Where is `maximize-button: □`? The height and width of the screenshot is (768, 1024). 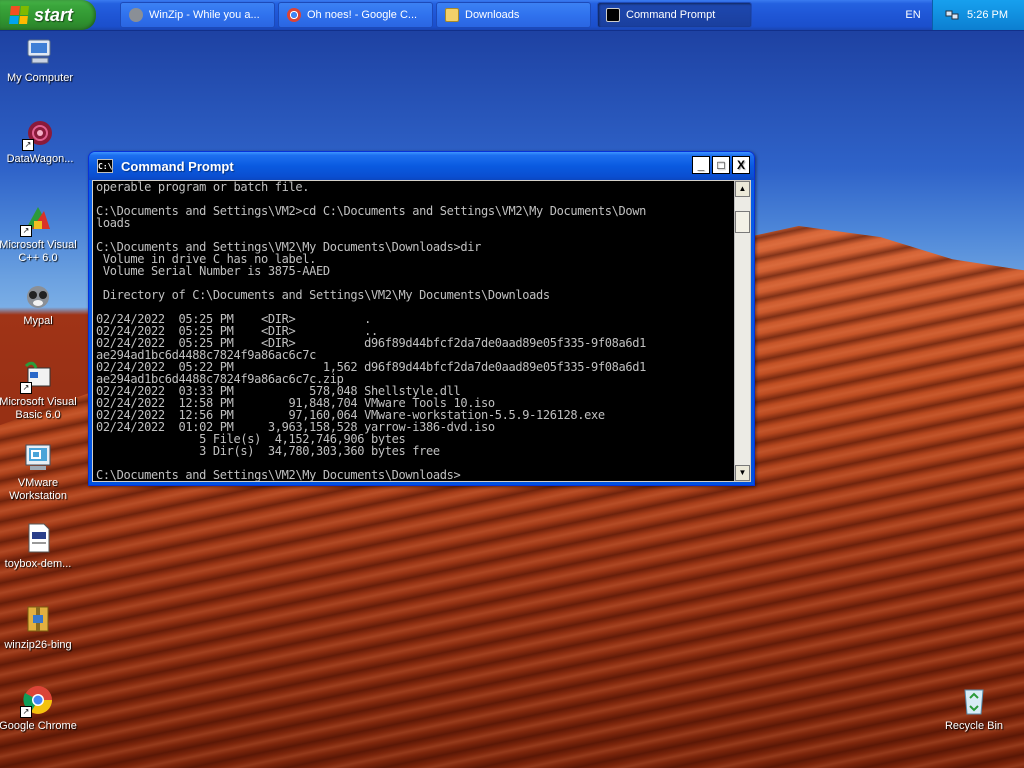 maximize-button: □ is located at coordinates (721, 165).